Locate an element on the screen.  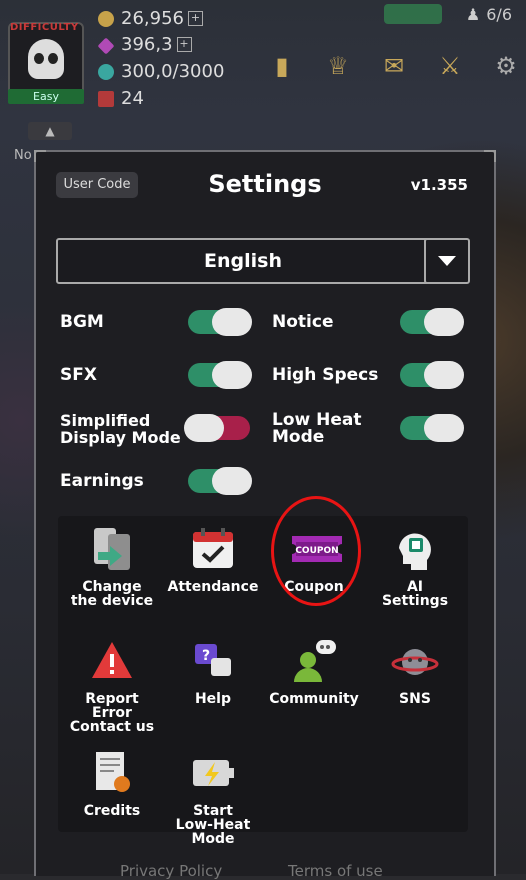
ticket-value: 24 is located at coordinates (132, 98).